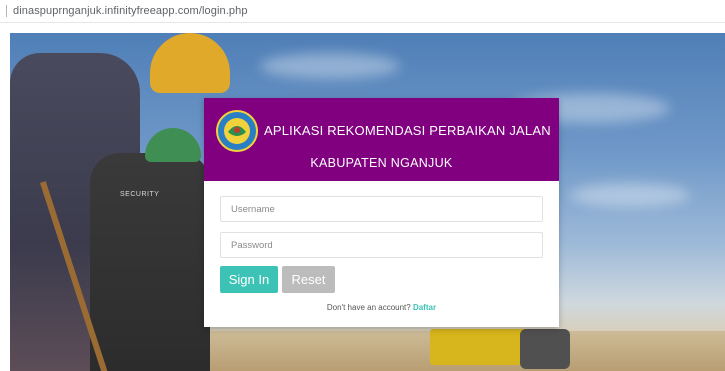 This screenshot has width=725, height=371. Describe the element at coordinates (424, 307) in the screenshot. I see `register-link: Daftar` at that location.